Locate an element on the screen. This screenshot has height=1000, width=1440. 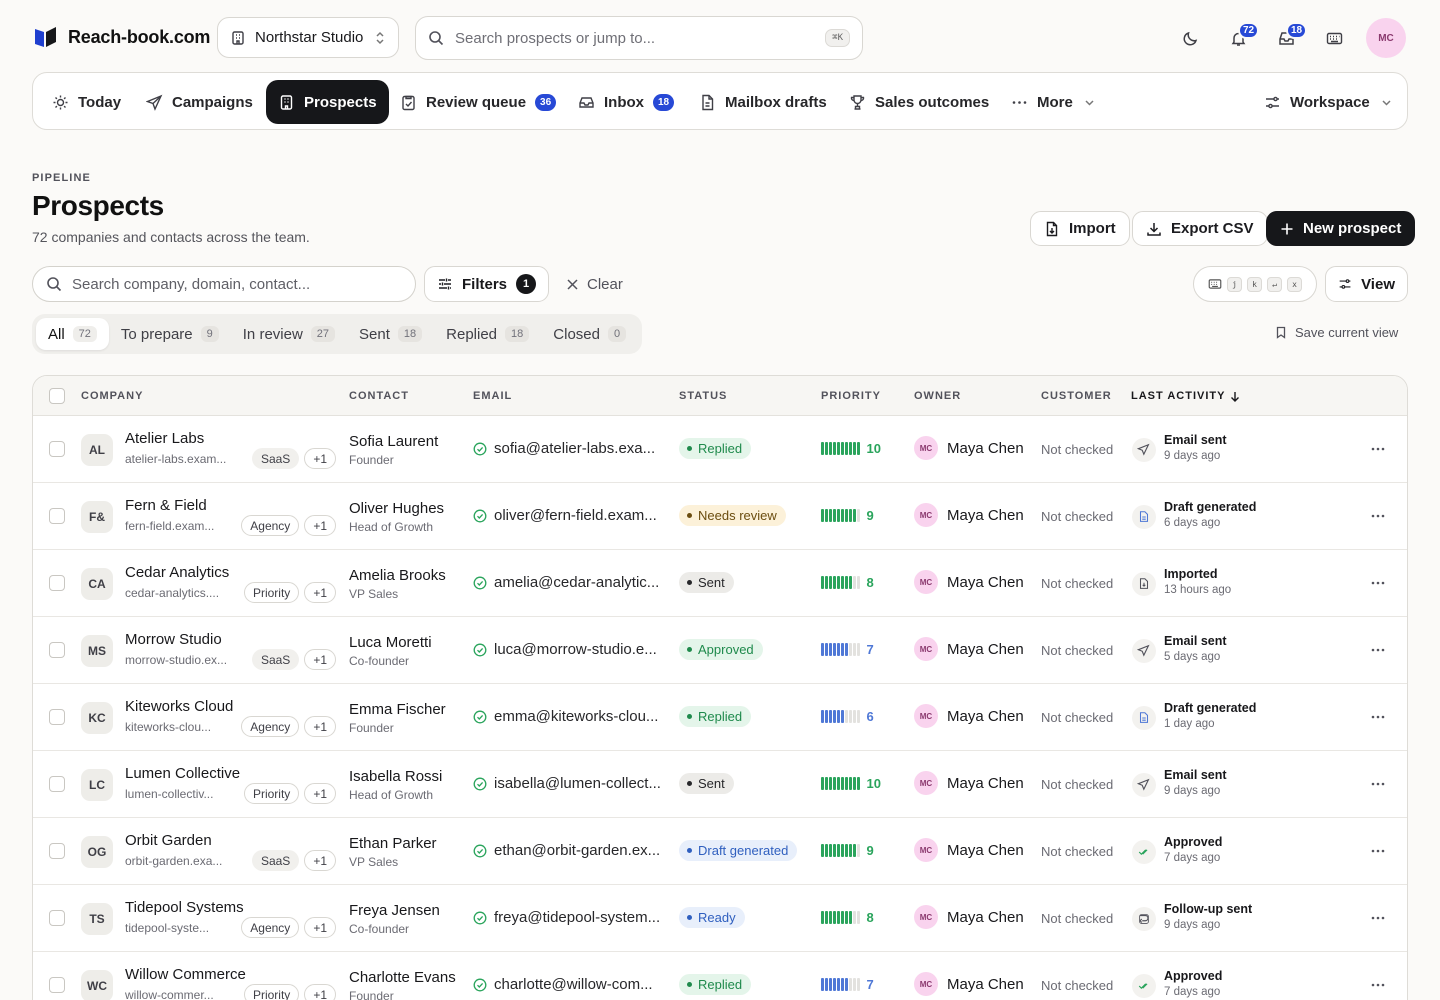
nav-item-review-queue: Review queue 36 is located at coordinates (478, 102).